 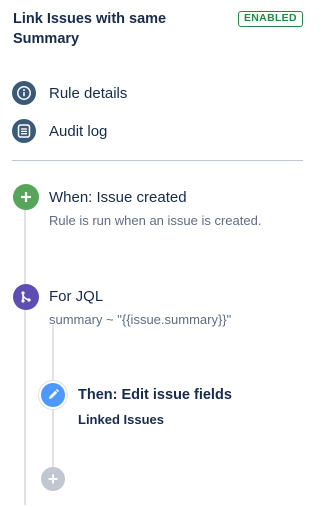 I want to click on nav-audit-log: Audit log, so click(x=59, y=131).